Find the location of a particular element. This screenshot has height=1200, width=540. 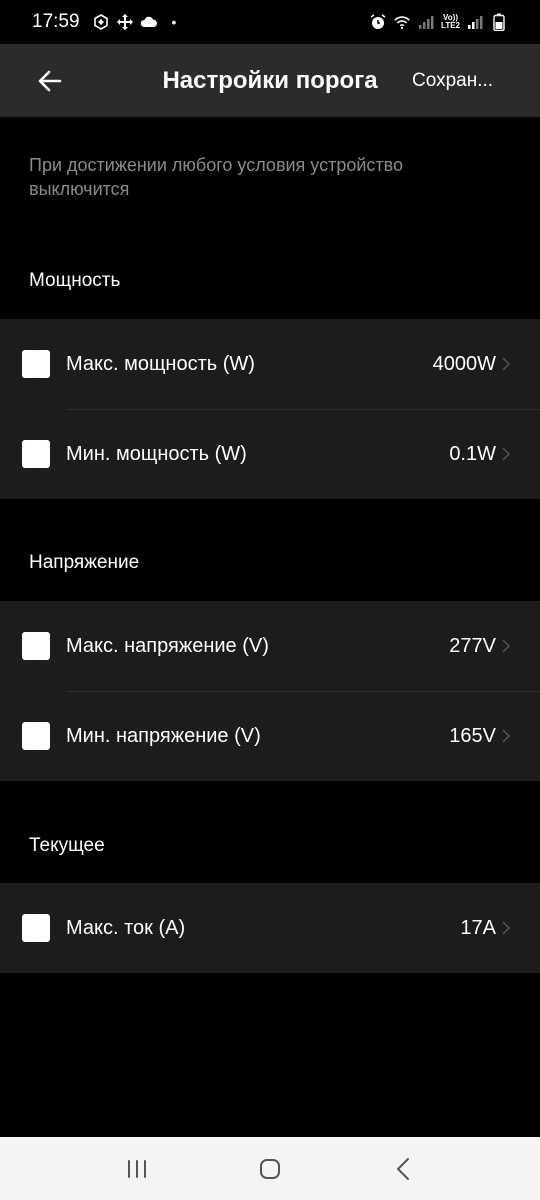

group-current: Макс. ток (A) 17A is located at coordinates (270, 928).